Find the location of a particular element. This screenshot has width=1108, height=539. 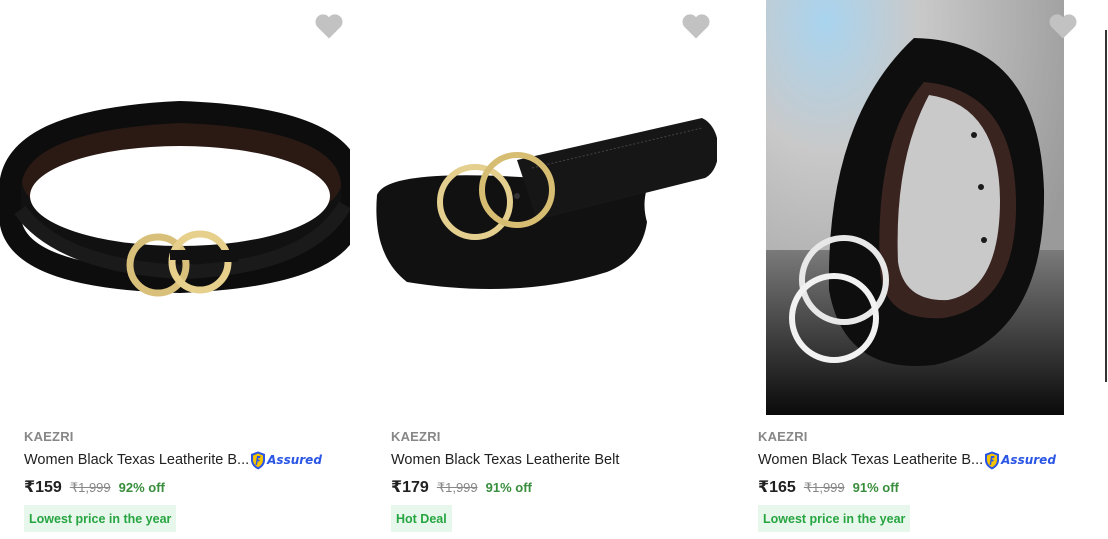

selling-price: ₹165 is located at coordinates (777, 487).